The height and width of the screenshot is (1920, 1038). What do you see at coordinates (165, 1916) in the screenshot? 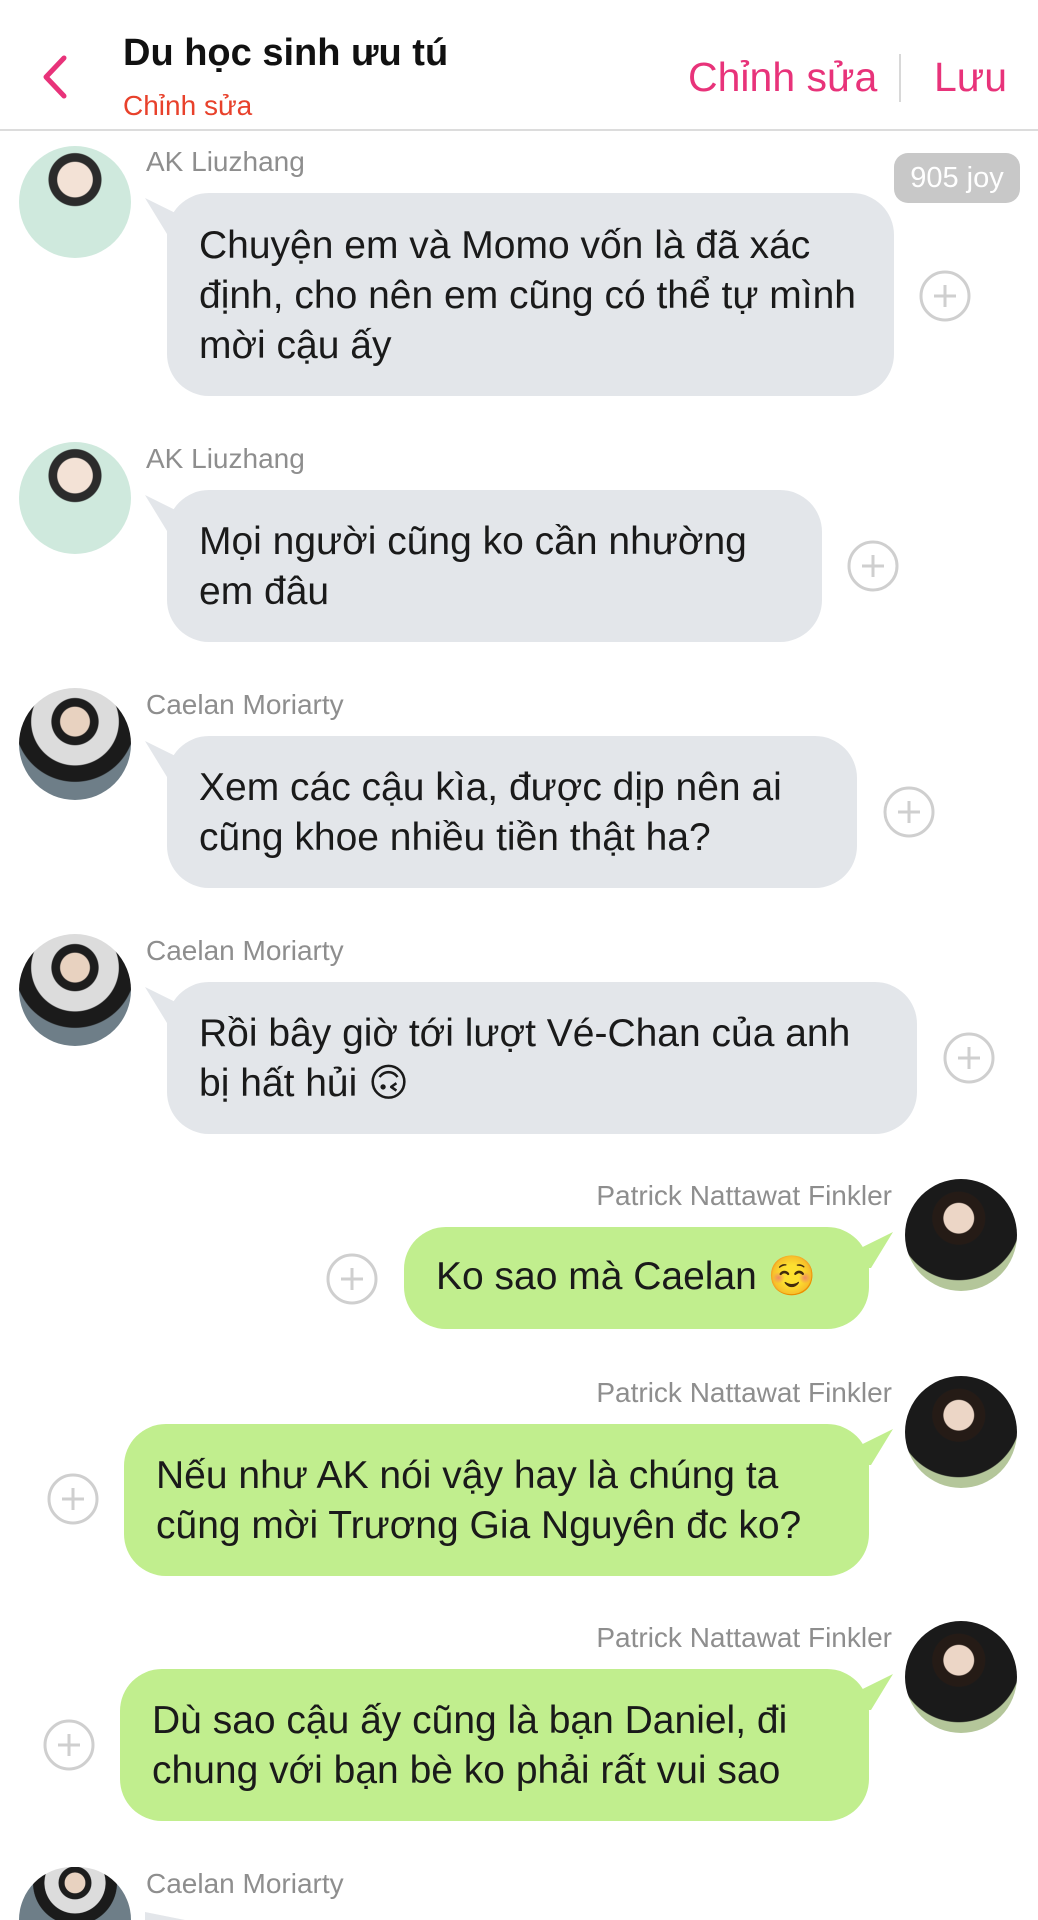
I see `bubble-tail` at bounding box center [165, 1916].